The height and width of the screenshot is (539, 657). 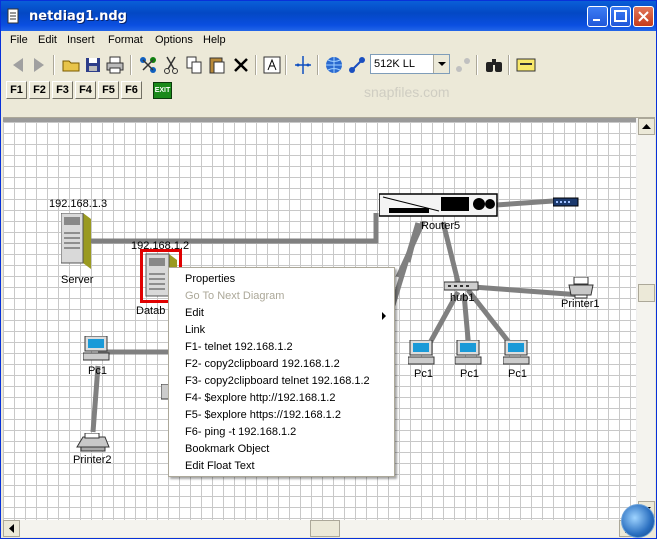 What do you see at coordinates (357, 65) in the screenshot?
I see `link-tool-icon` at bounding box center [357, 65].